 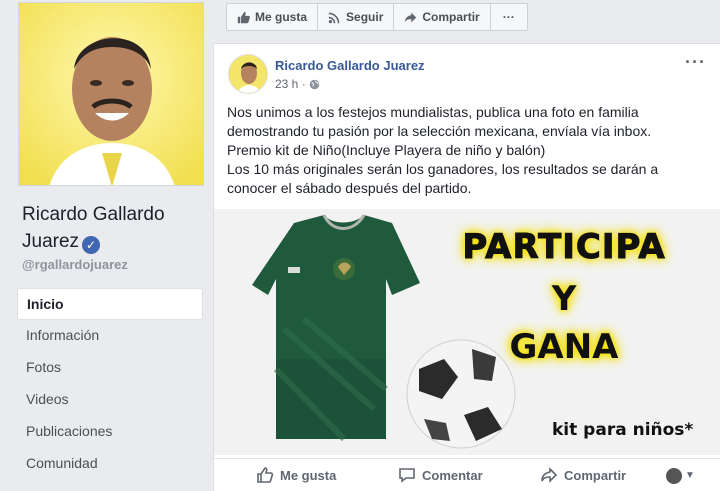 I want to click on follow-label: Seguir, so click(x=365, y=17).